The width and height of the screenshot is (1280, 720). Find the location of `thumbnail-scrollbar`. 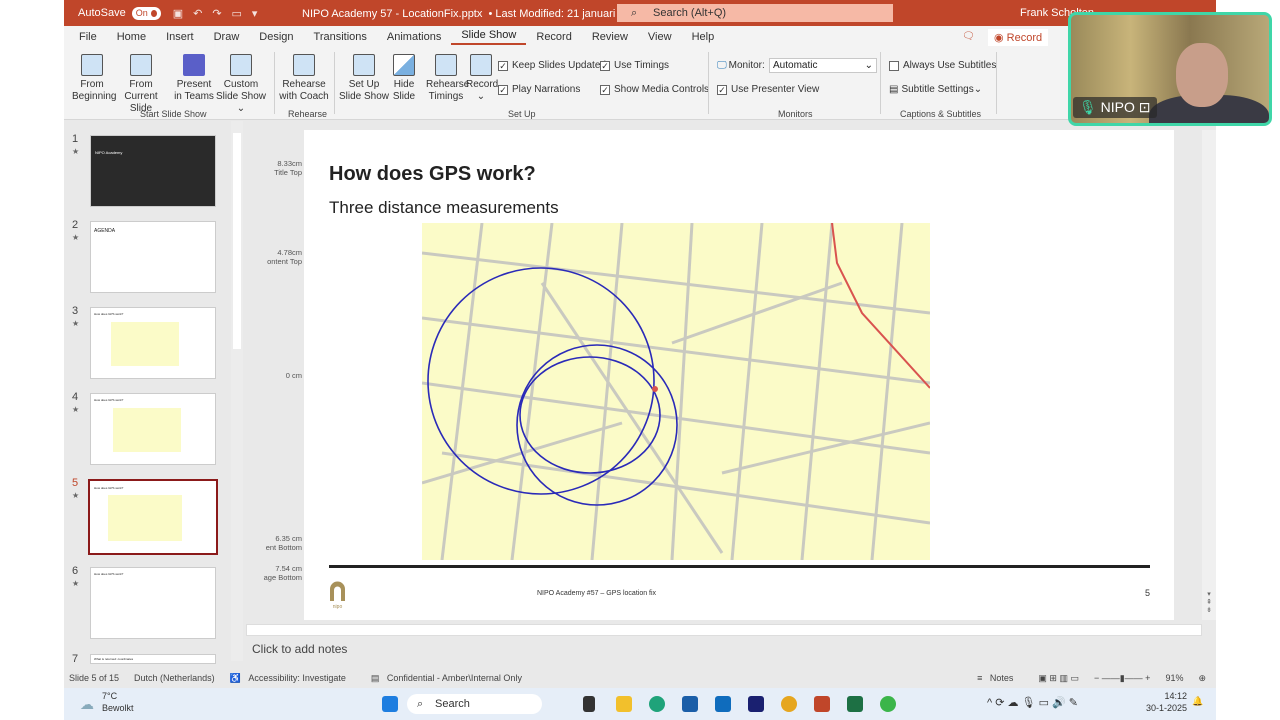

thumbnail-scrollbar is located at coordinates (237, 391).